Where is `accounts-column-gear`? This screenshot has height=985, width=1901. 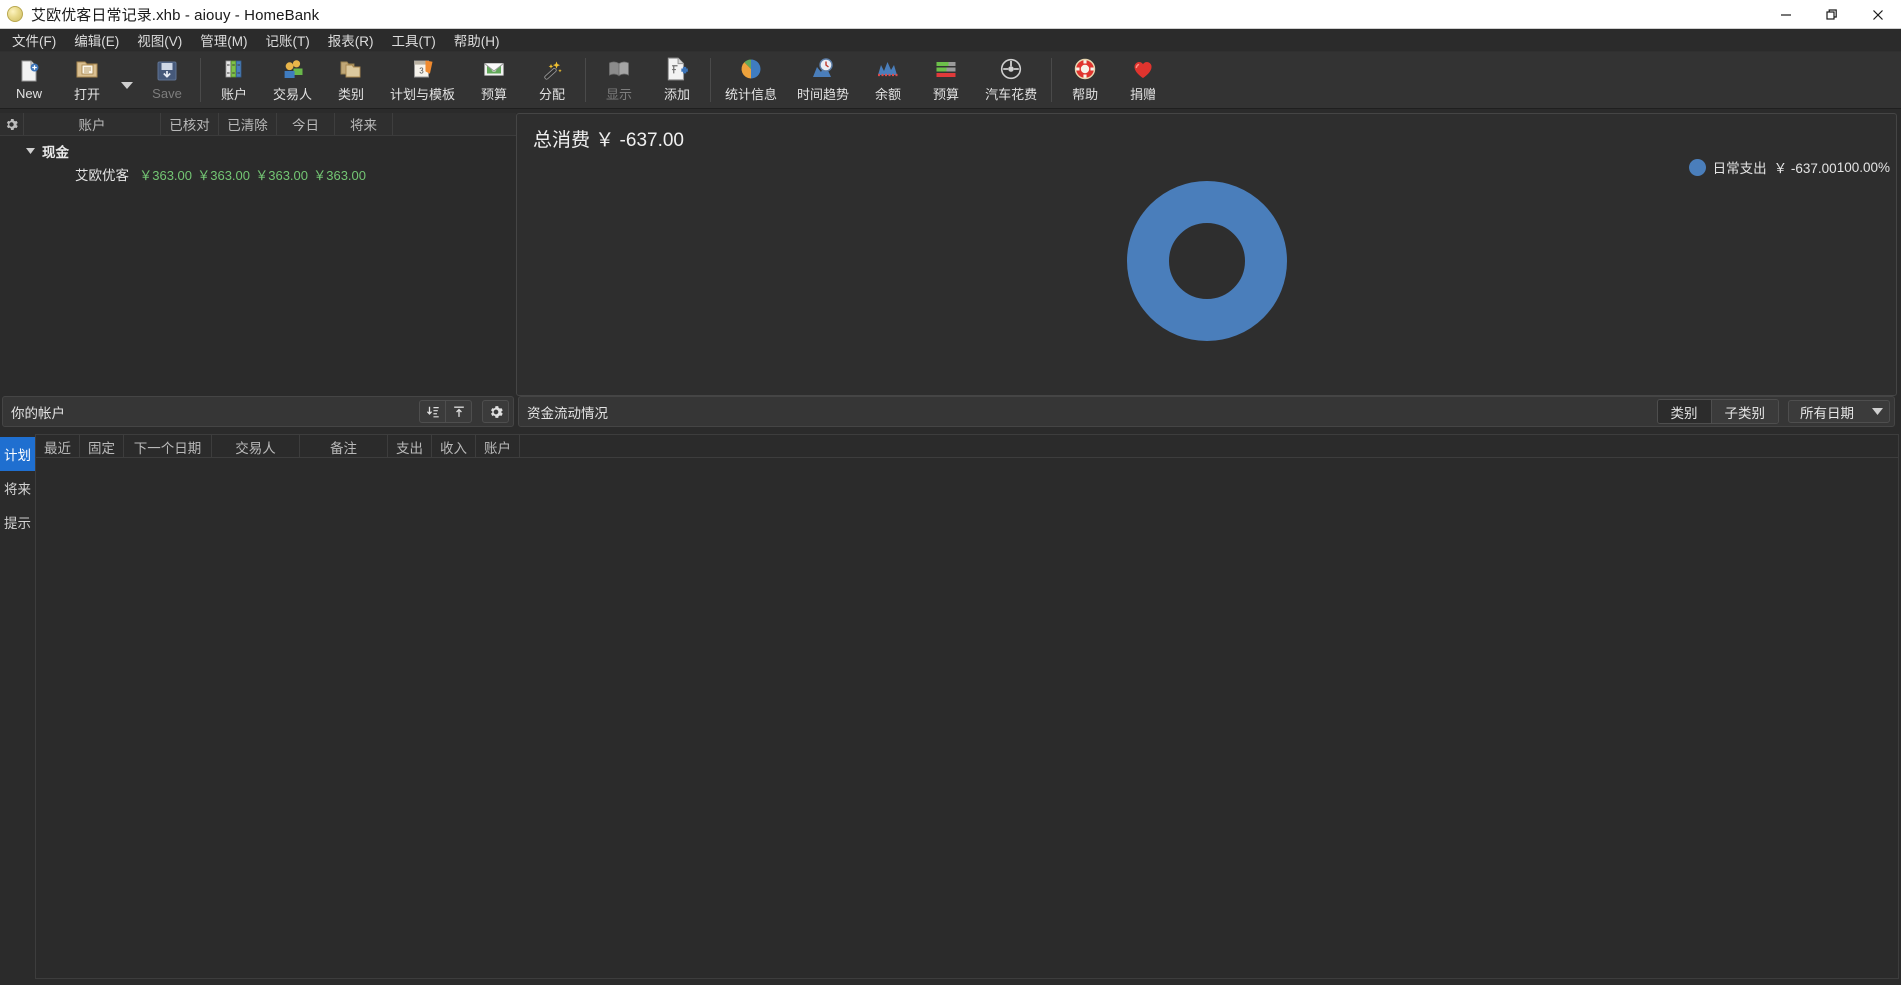
accounts-column-gear is located at coordinates (12, 124).